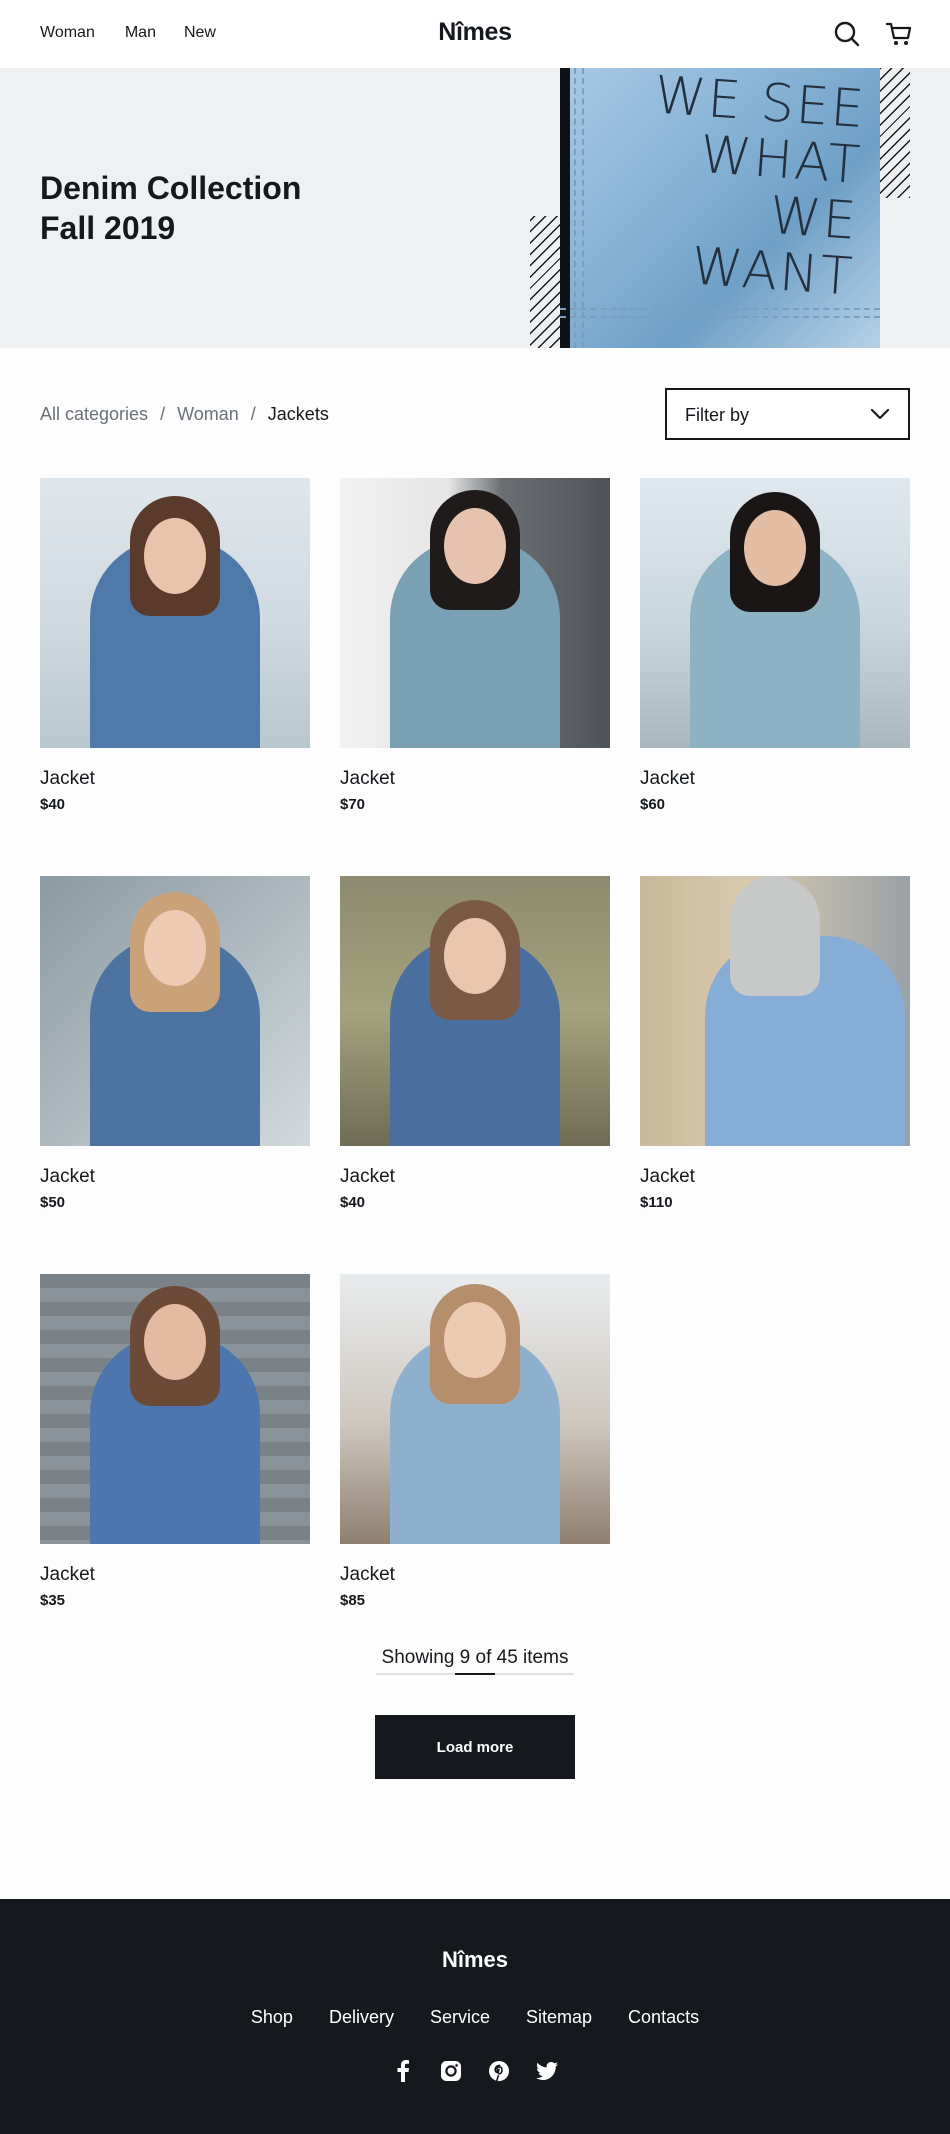 Image resolution: width=950 pixels, height=2134 pixels. I want to click on chevron-down-icon, so click(880, 416).